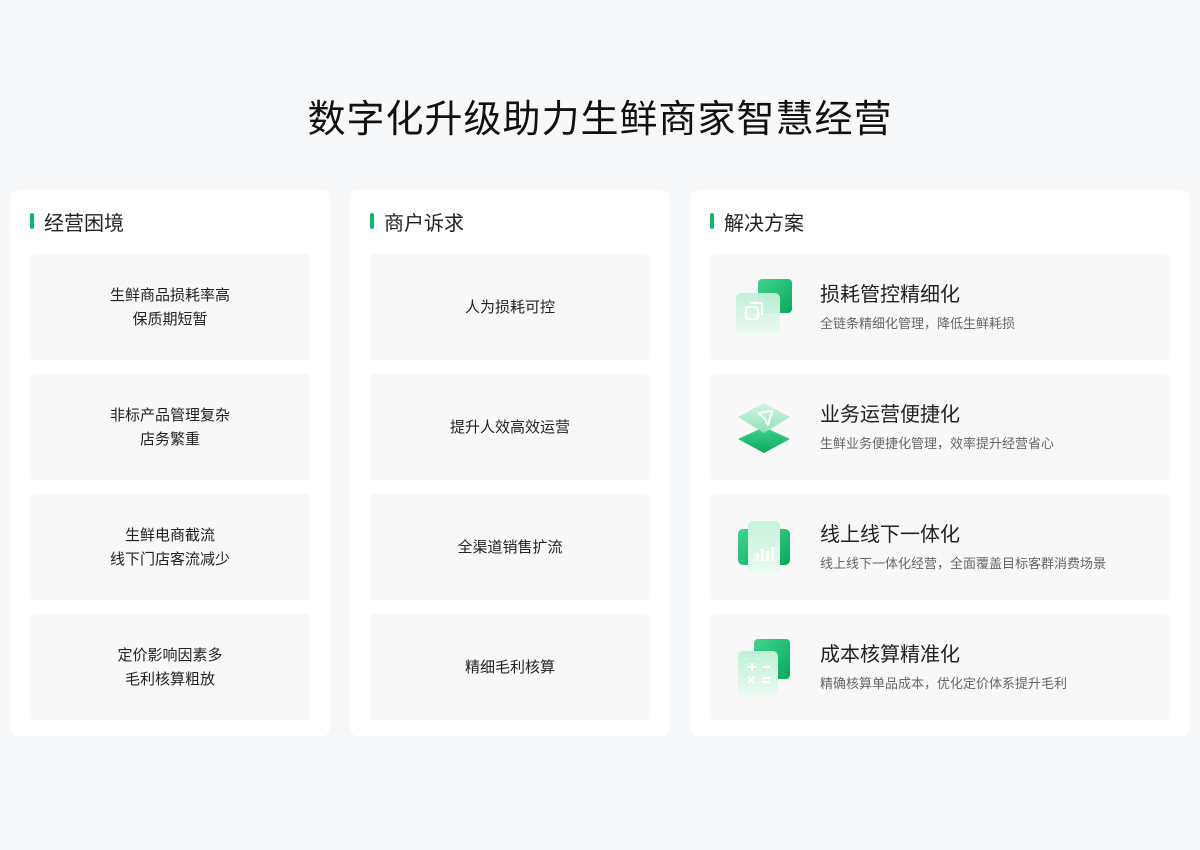  What do you see at coordinates (170, 667) in the screenshot?
I see `difficulty-card: 定价影响因素多 毛利核算粗放` at bounding box center [170, 667].